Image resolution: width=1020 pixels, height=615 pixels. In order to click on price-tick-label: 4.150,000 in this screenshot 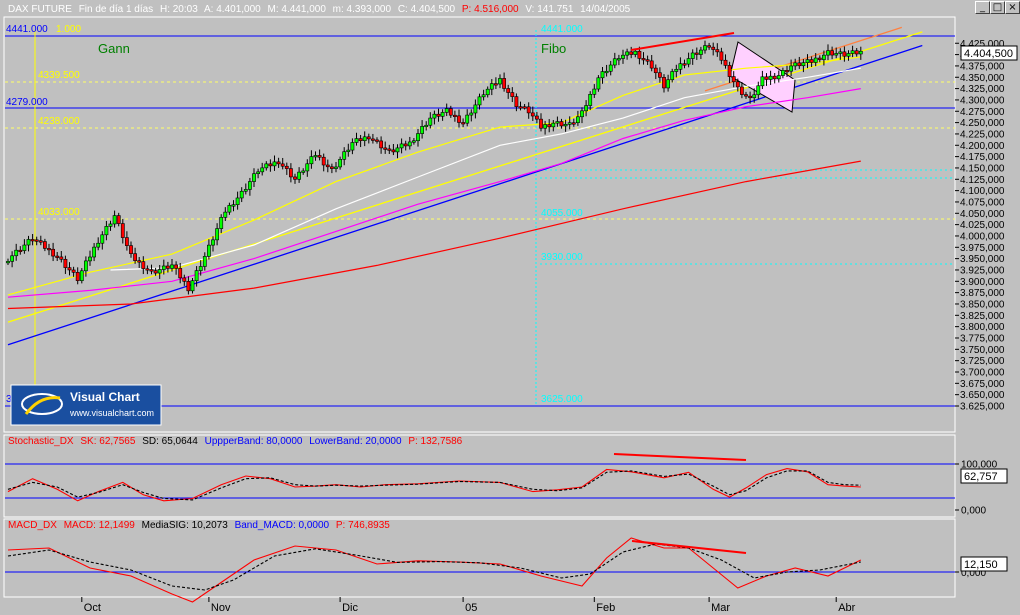, I will do `click(982, 168)`.